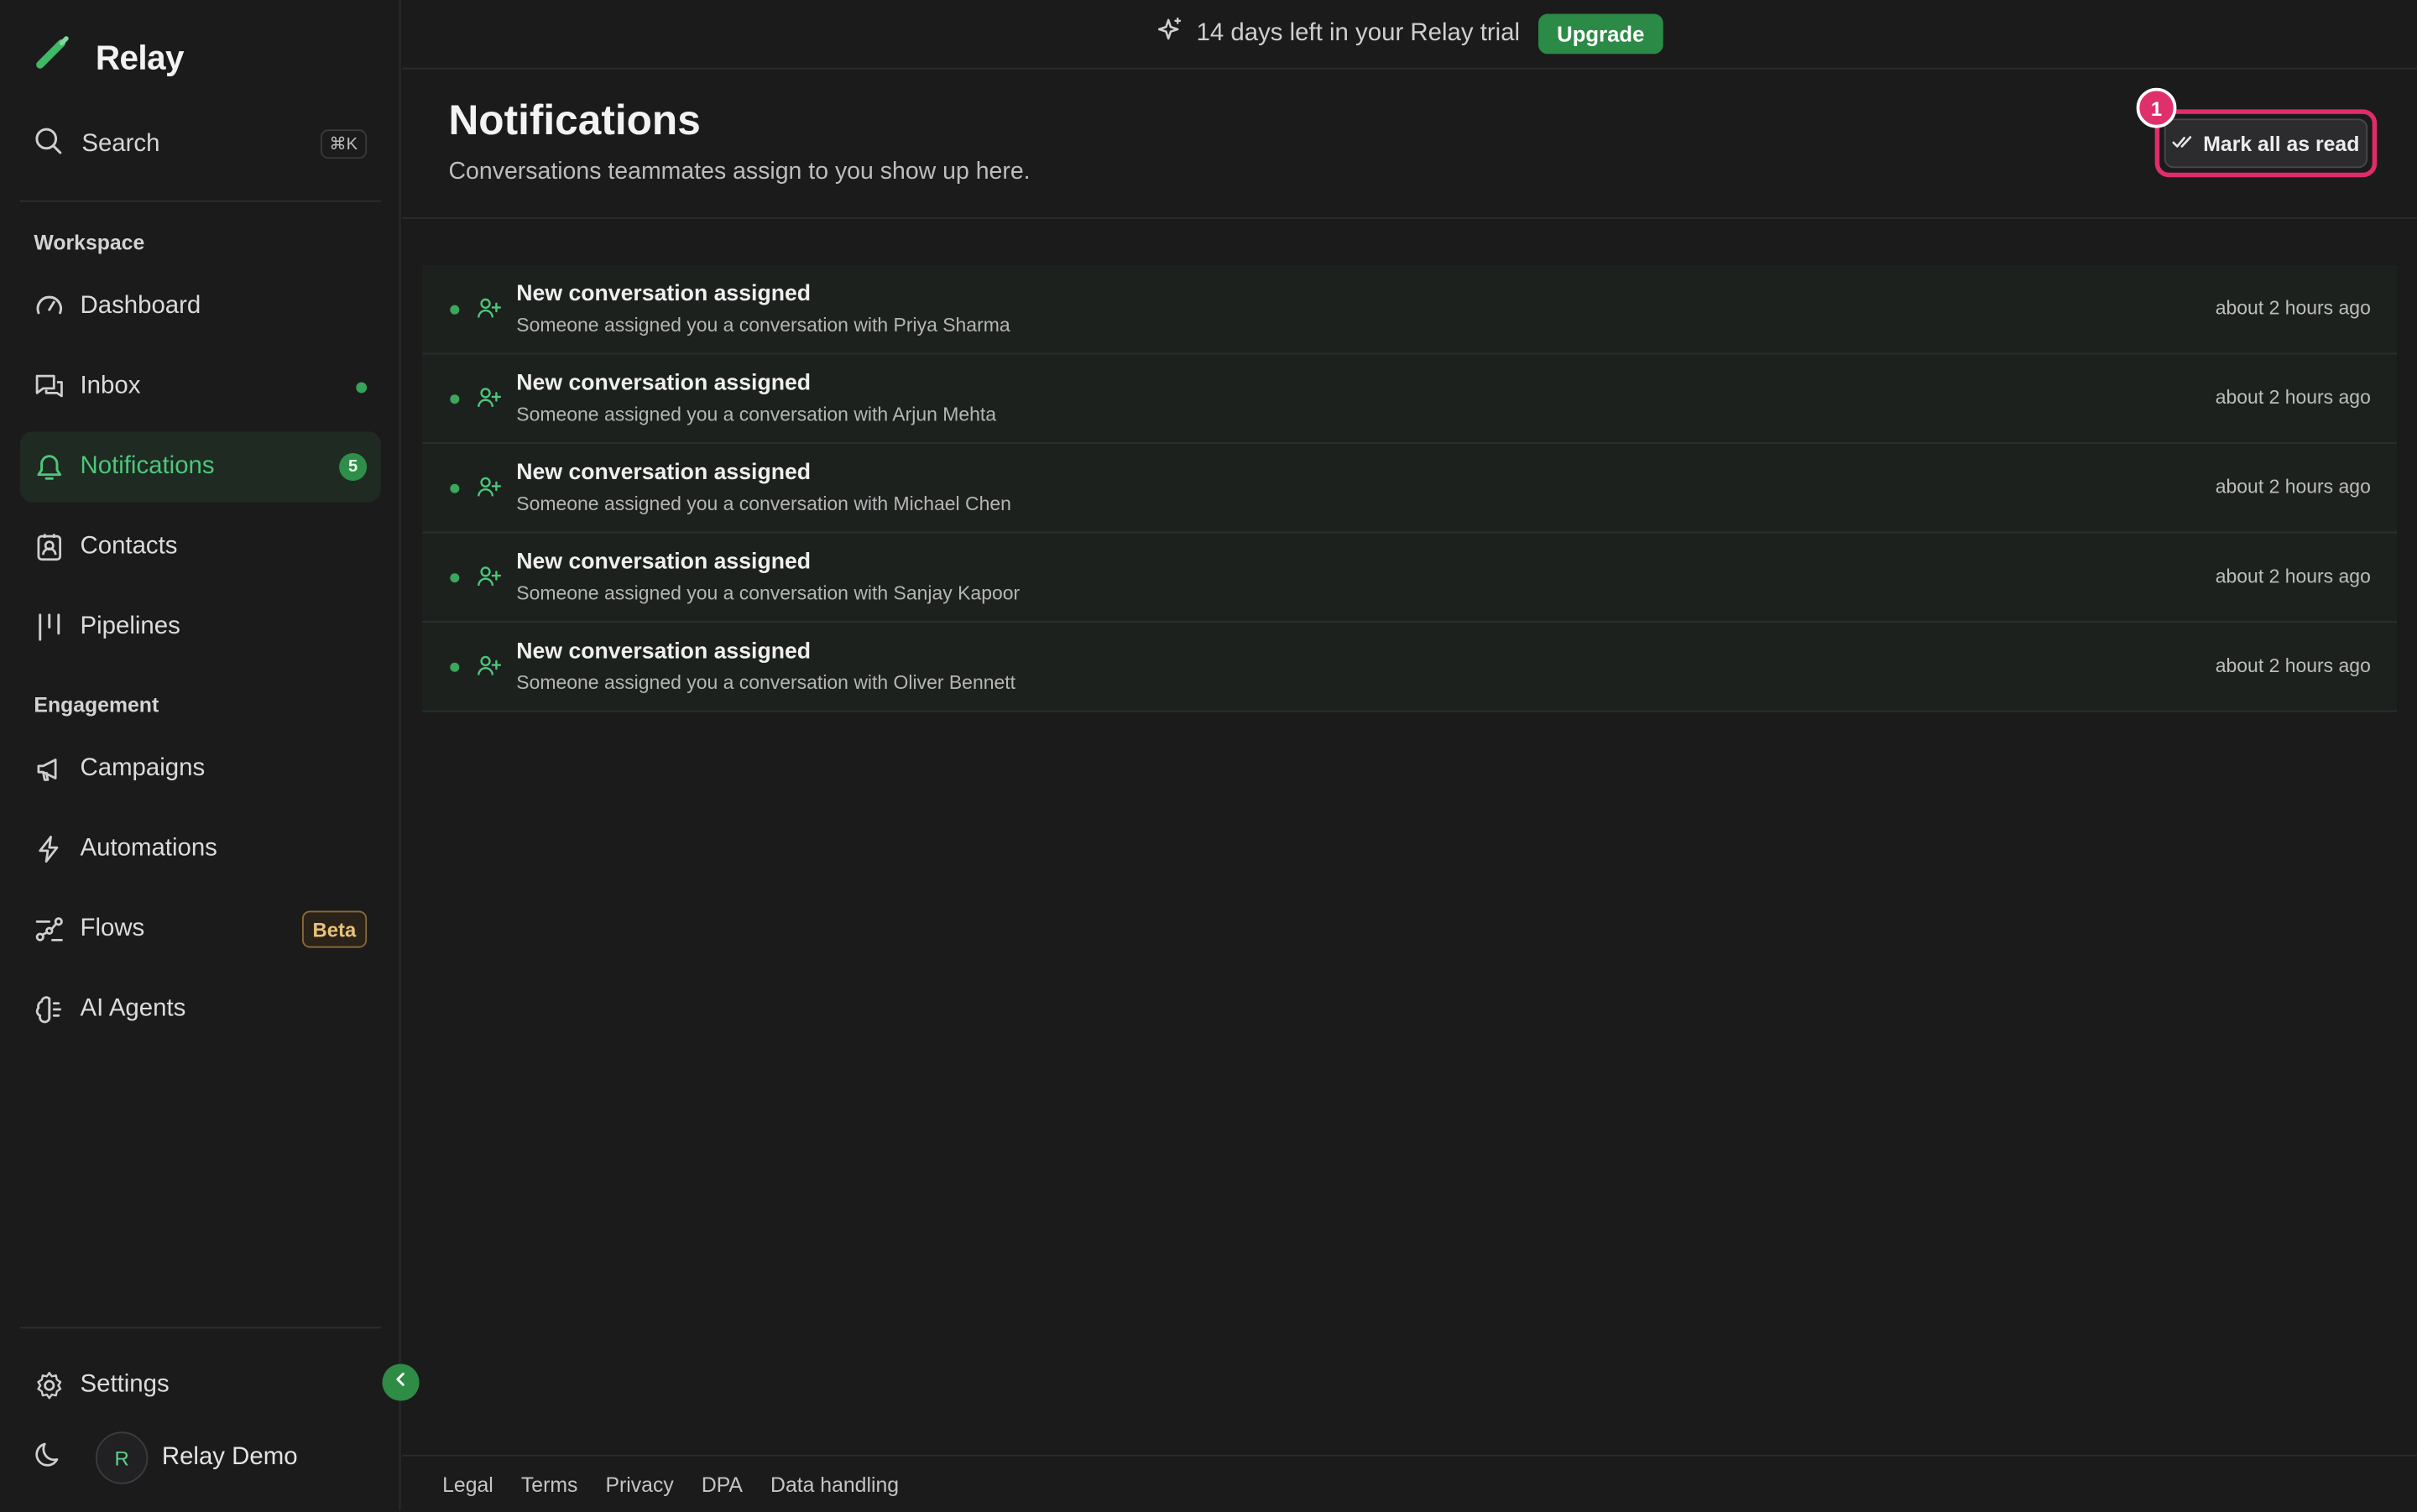  What do you see at coordinates (200, 929) in the screenshot?
I see `sidebar-item-flows: Flows Beta` at bounding box center [200, 929].